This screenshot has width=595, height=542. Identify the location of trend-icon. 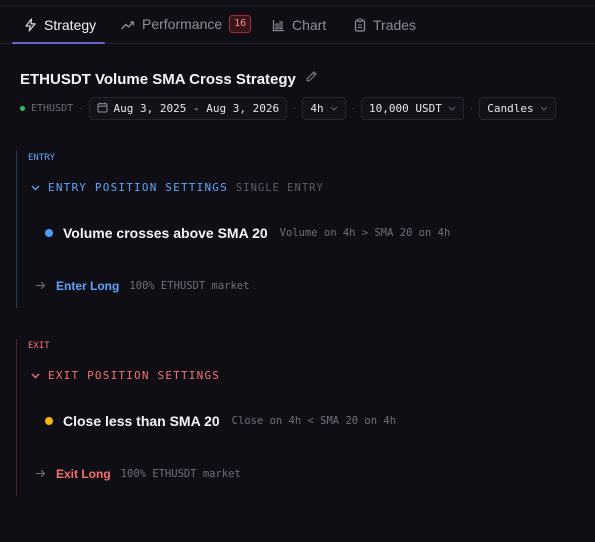
(128, 25).